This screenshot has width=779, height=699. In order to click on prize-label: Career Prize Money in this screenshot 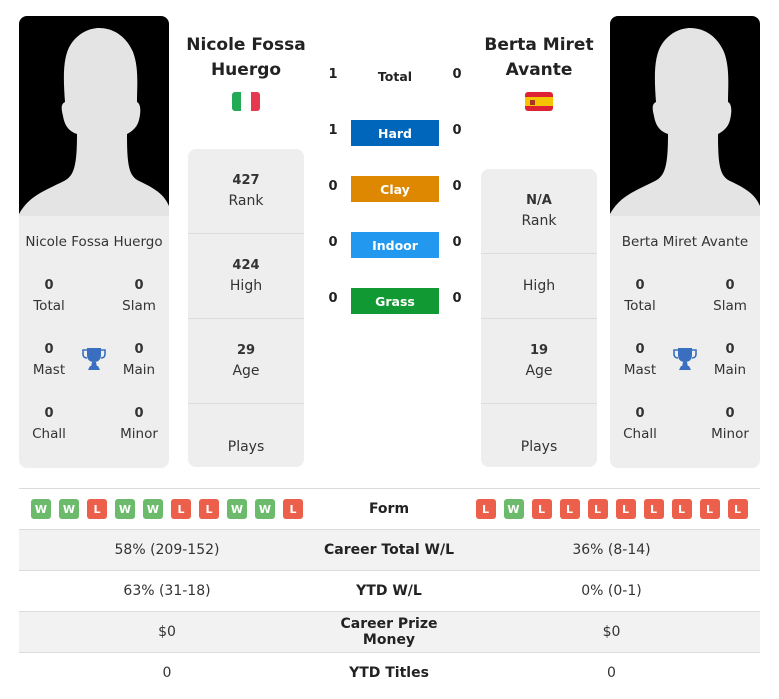, I will do `click(389, 632)`.